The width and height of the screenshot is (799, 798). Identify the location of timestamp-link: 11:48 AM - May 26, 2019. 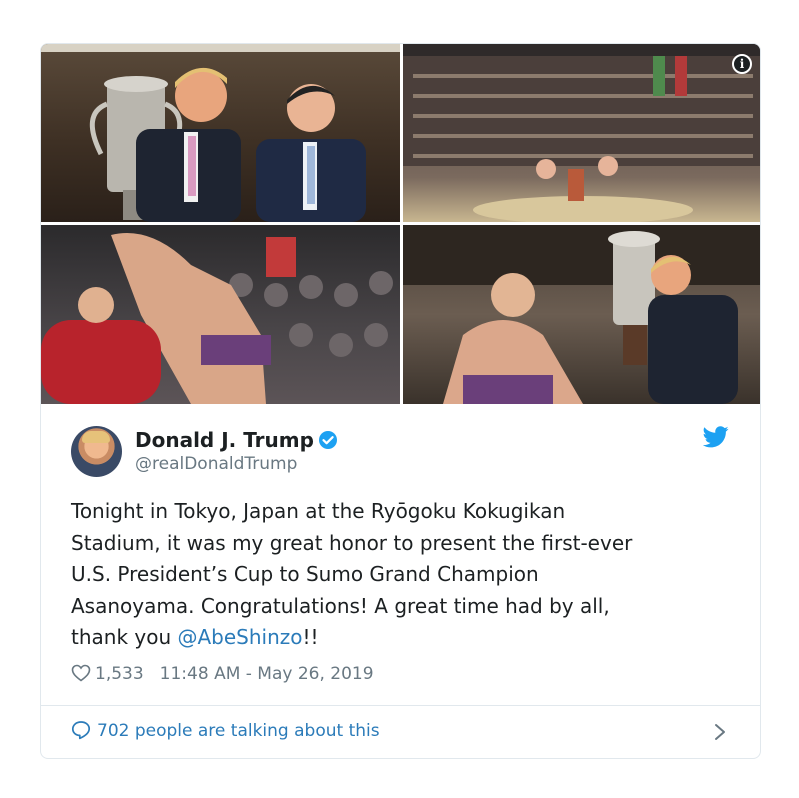
(267, 674).